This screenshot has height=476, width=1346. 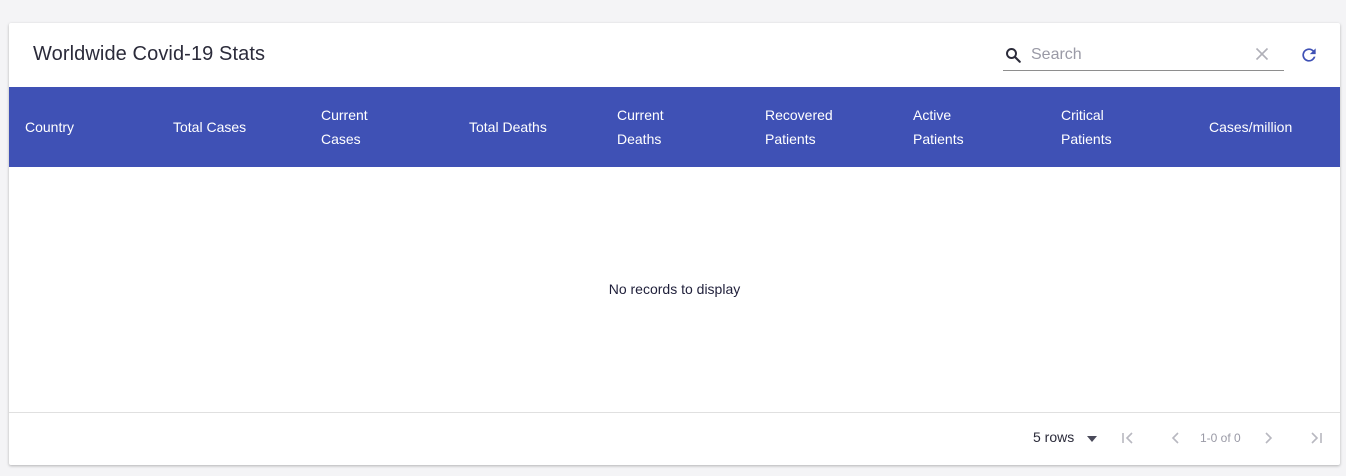 What do you see at coordinates (1013, 55) in the screenshot?
I see `search-icon` at bounding box center [1013, 55].